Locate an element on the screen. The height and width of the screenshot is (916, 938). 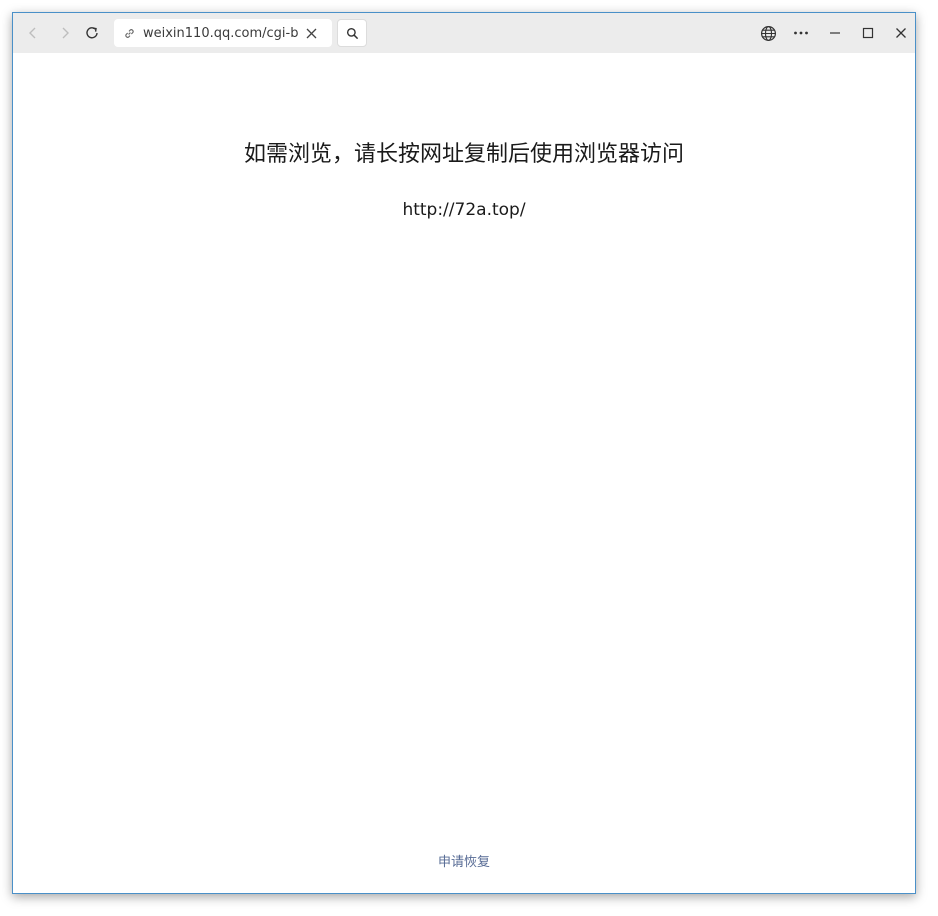
window-close-button is located at coordinates (901, 33).